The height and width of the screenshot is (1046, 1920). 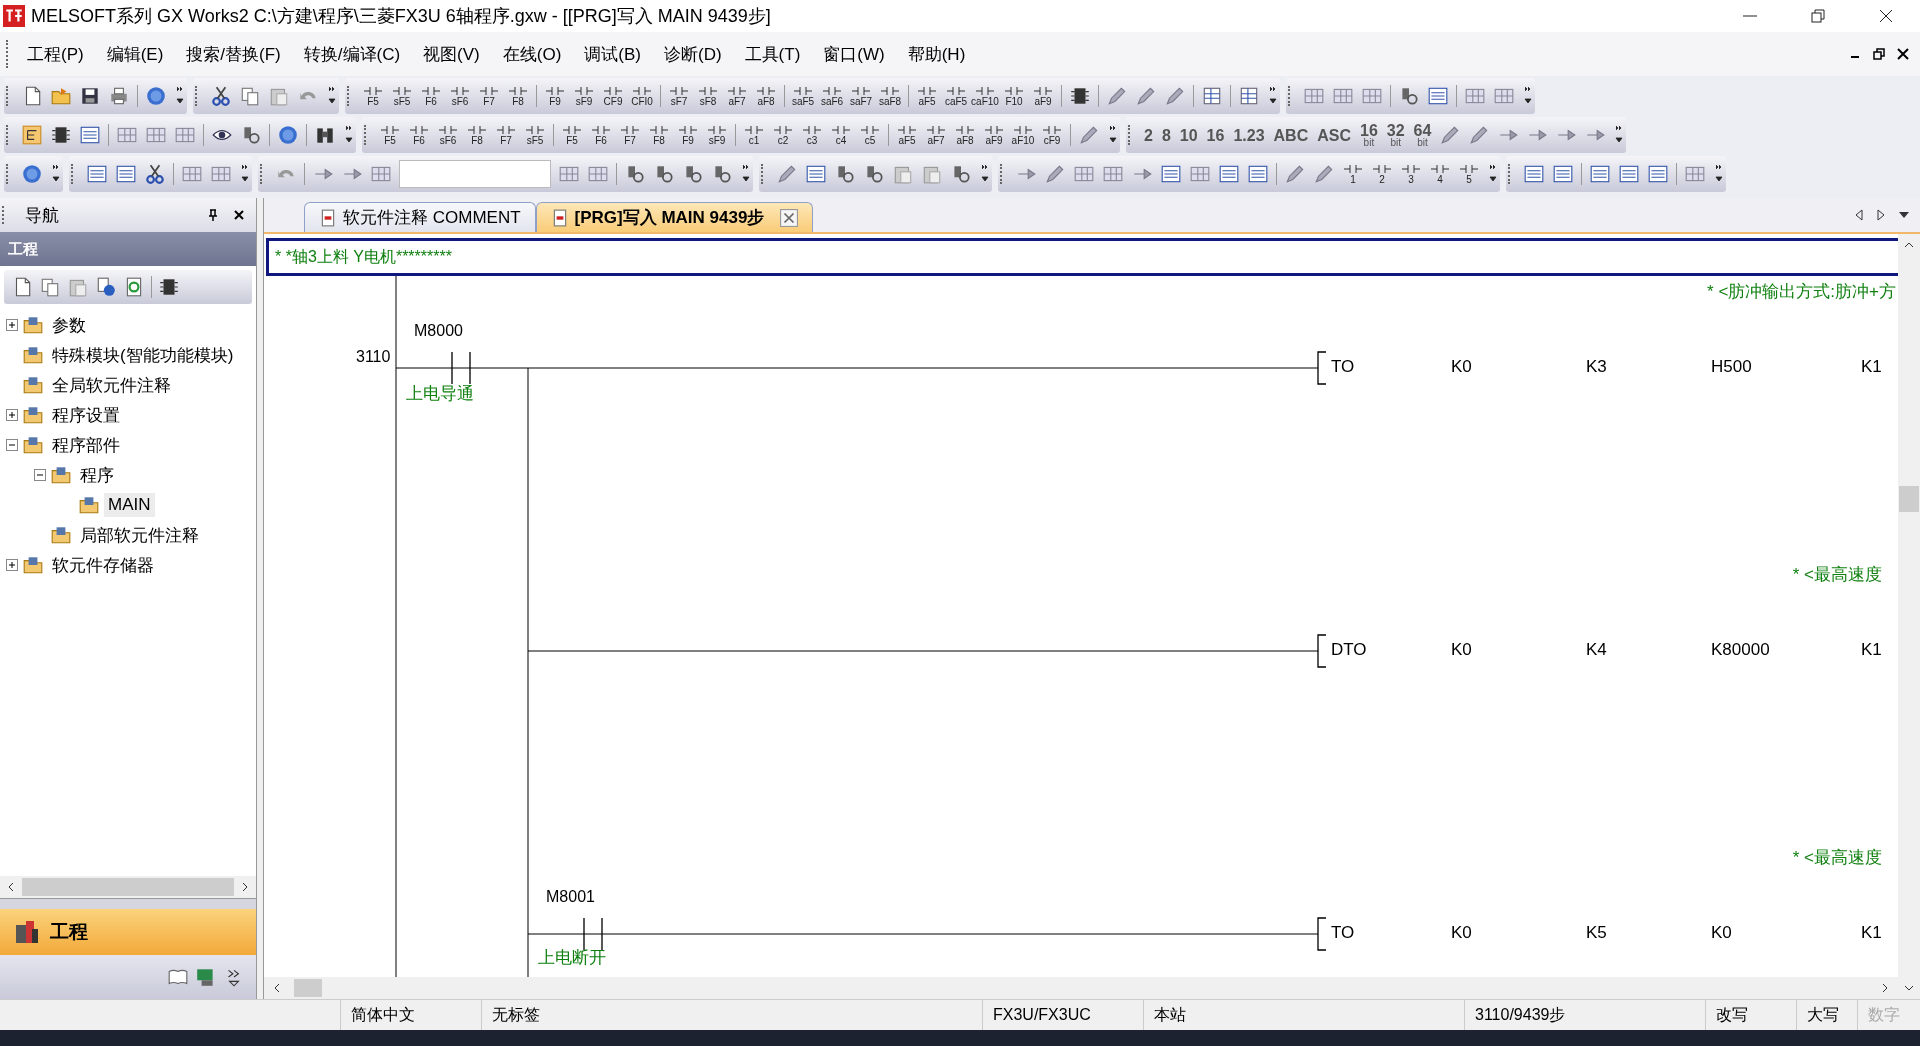 I want to click on format-button: 32 bit, so click(x=1395, y=135).